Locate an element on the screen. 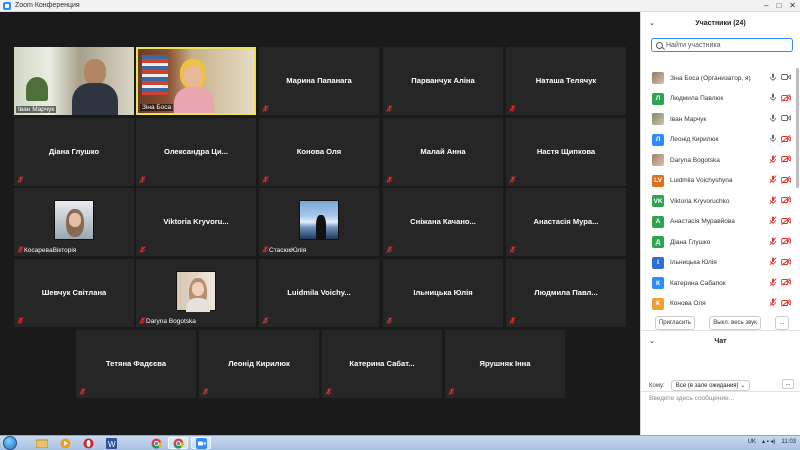 This screenshot has width=800, height=450. participant-video-tile: Шевчук Світлана is located at coordinates (74, 293).